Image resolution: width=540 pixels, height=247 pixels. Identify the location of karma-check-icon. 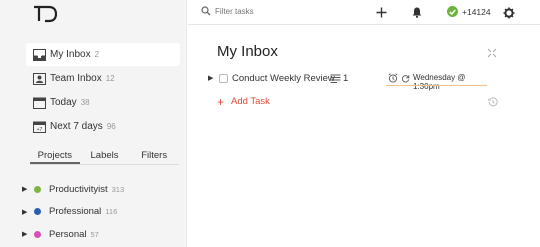
(452, 11).